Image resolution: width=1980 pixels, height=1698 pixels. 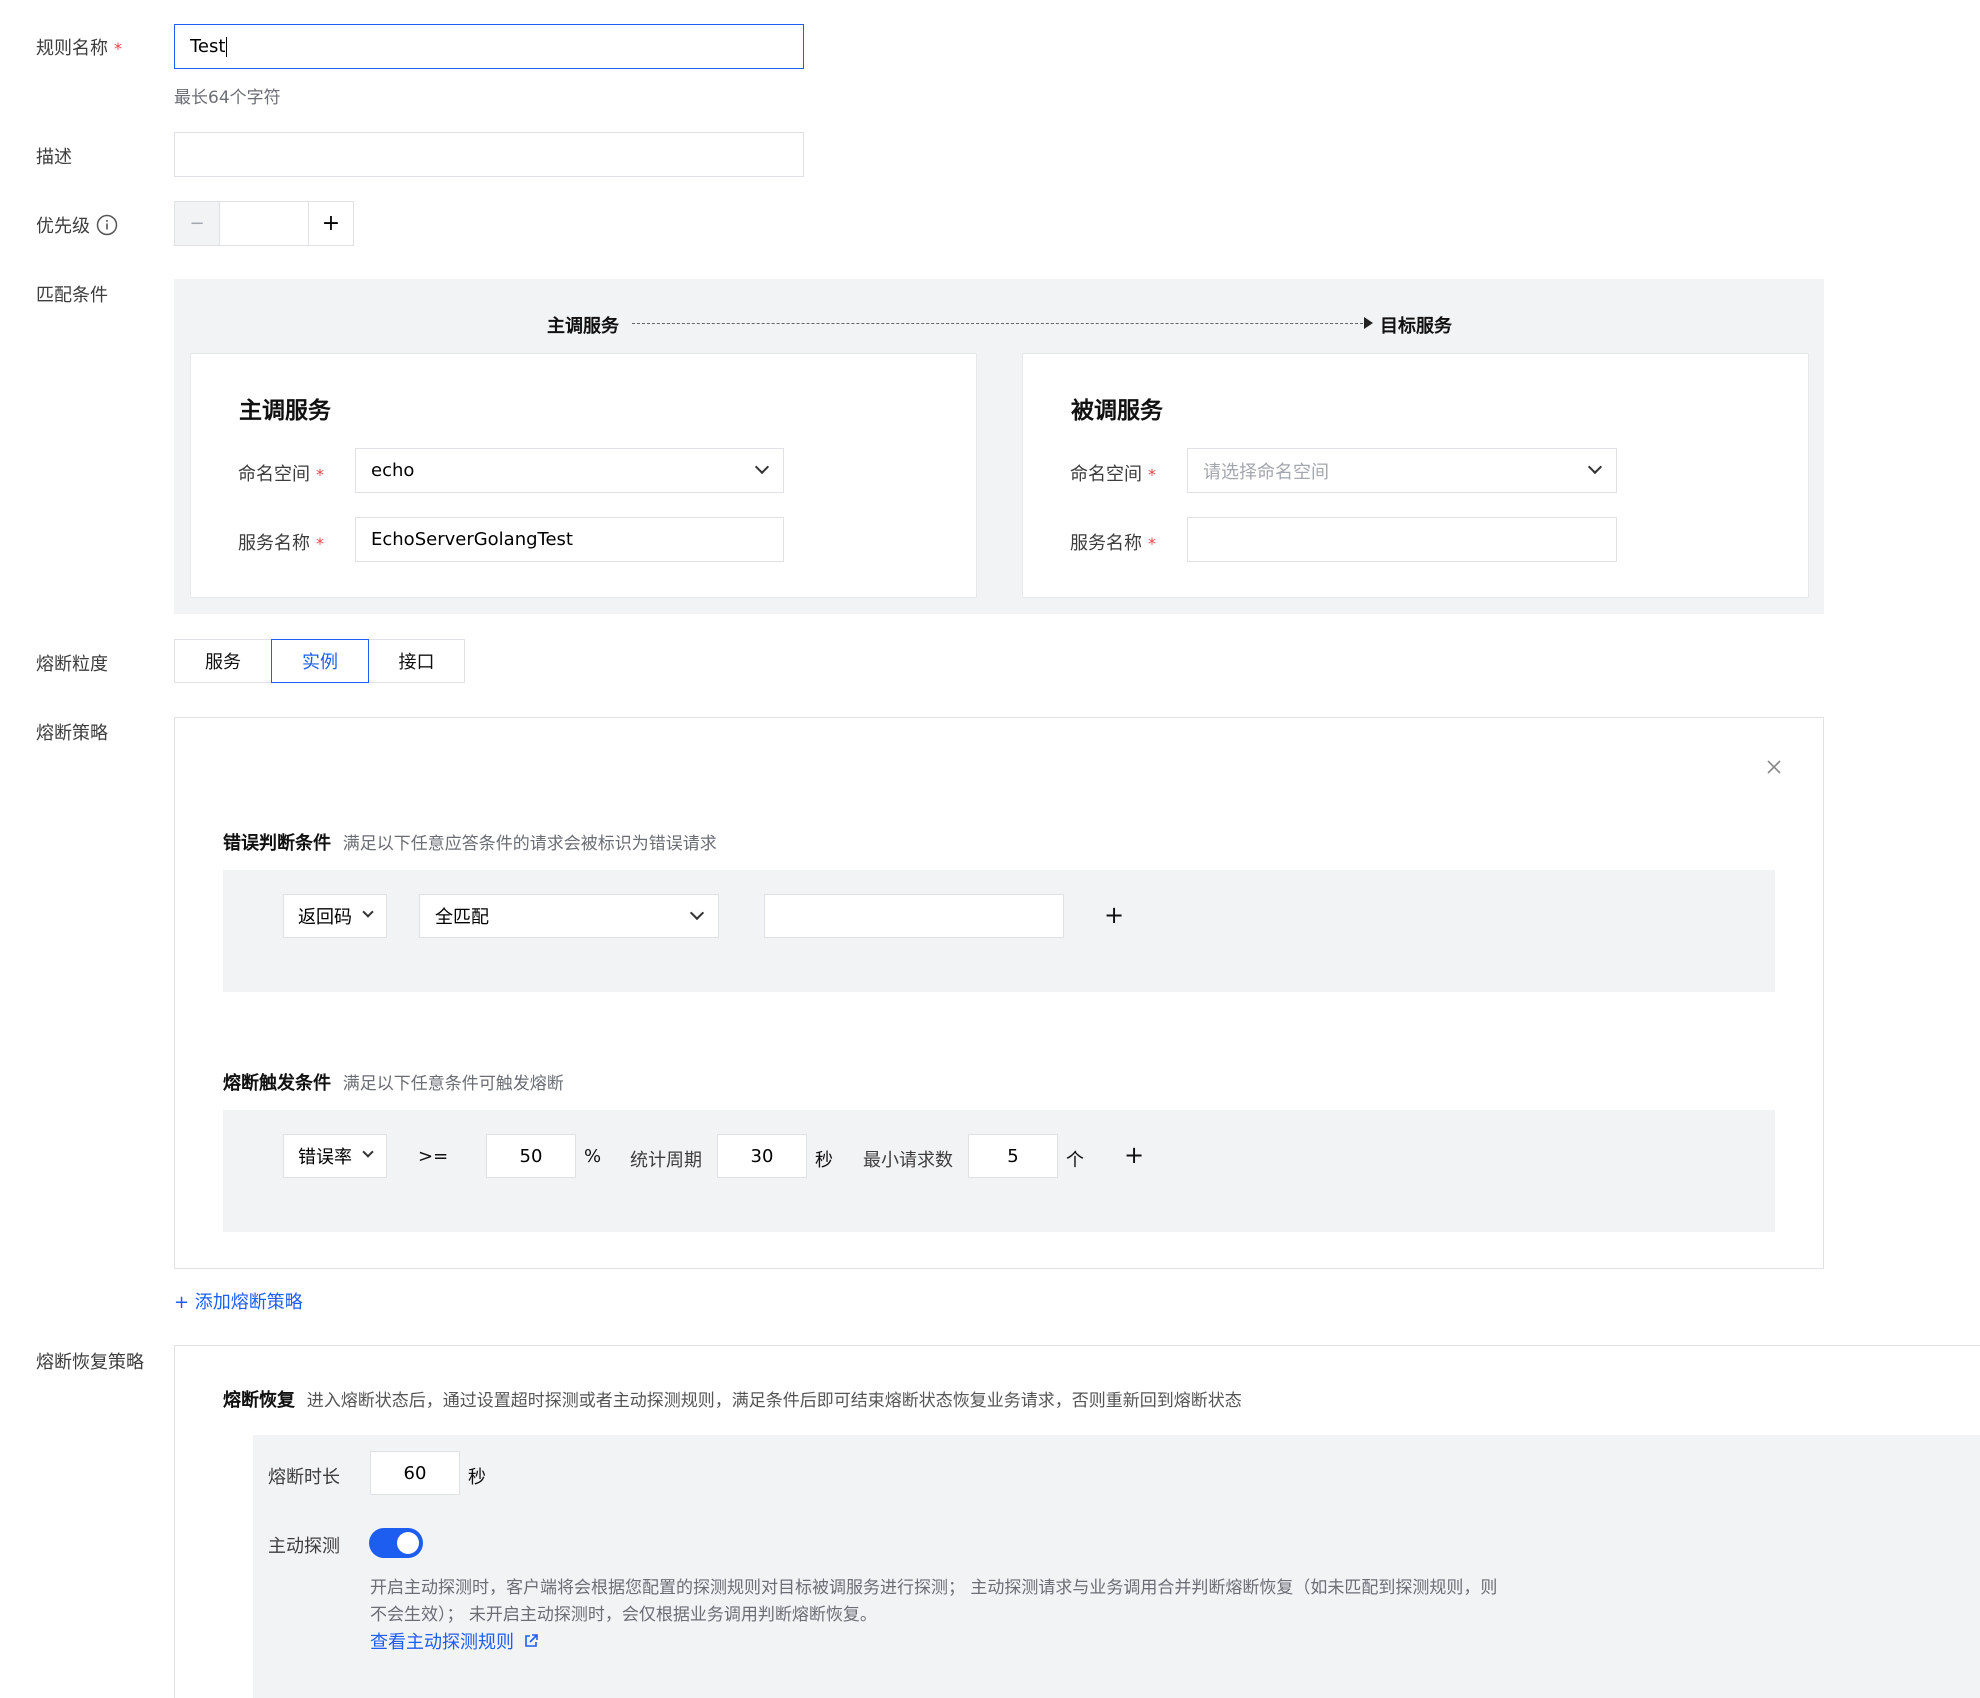 What do you see at coordinates (1402, 539) in the screenshot?
I see `callee-service-input` at bounding box center [1402, 539].